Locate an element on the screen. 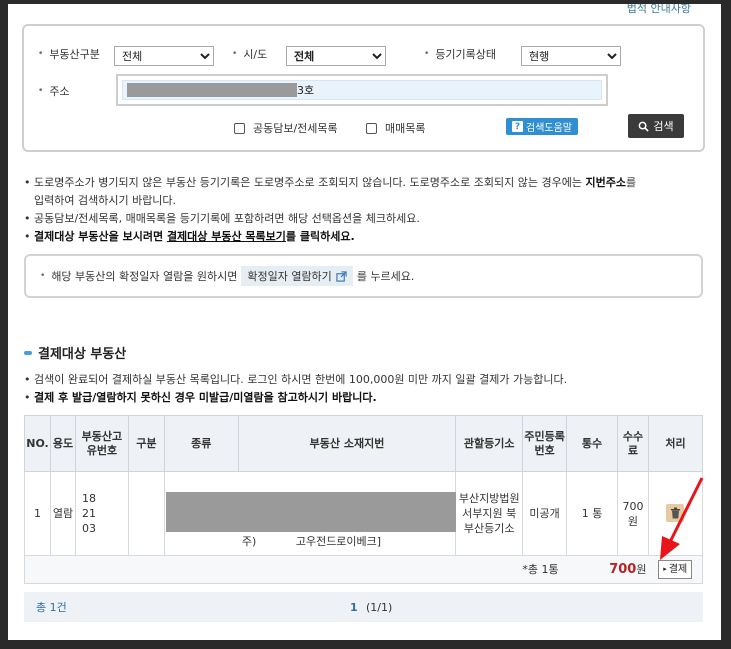 This screenshot has height=649, width=731. redacted-address-block is located at coordinates (310, 511).